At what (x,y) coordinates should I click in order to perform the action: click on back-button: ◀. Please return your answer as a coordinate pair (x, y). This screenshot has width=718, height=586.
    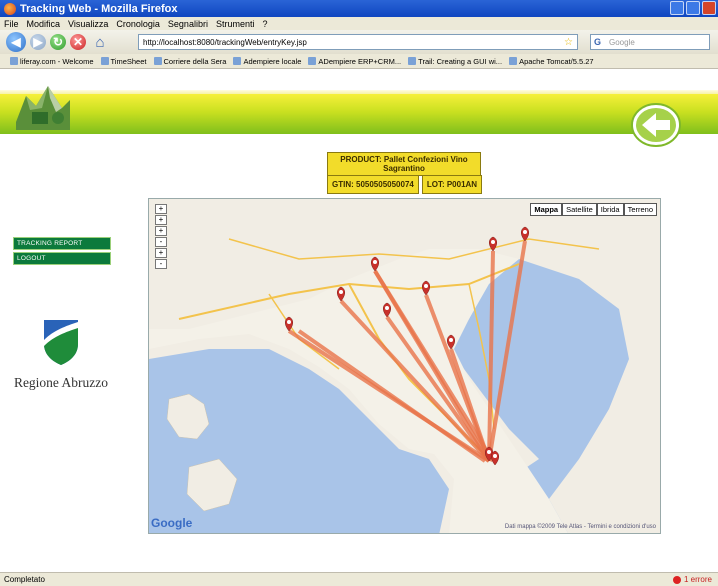
    Looking at the image, I should click on (16, 42).